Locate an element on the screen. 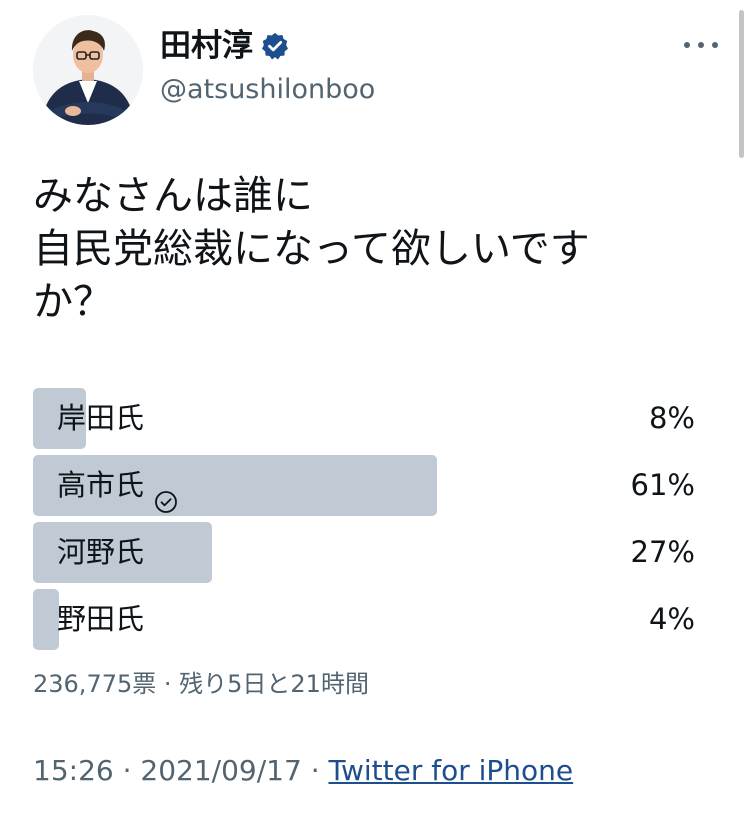 The image size is (750, 816). avatar-image is located at coordinates (88, 70).